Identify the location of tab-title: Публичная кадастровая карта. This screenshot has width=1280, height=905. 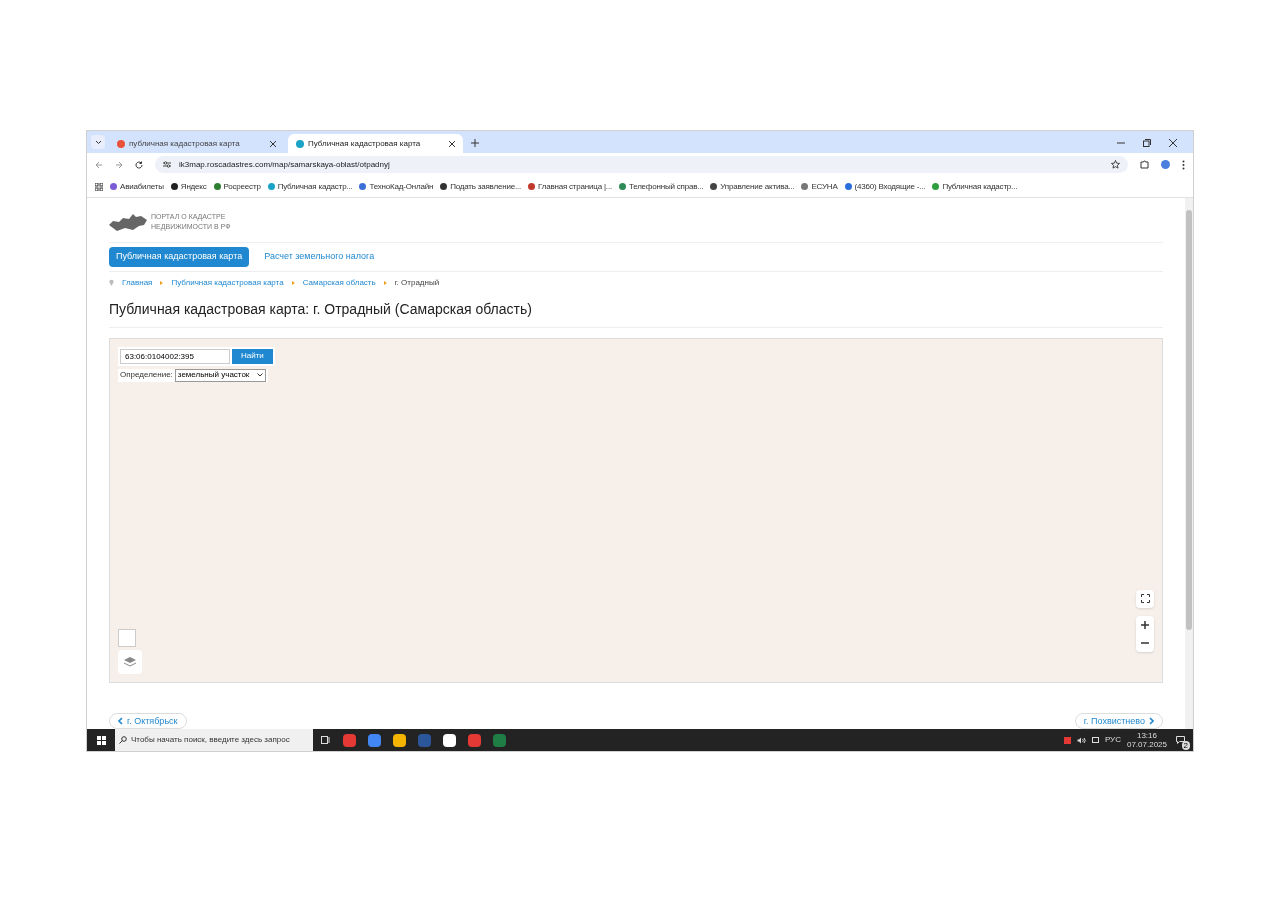
(365, 143).